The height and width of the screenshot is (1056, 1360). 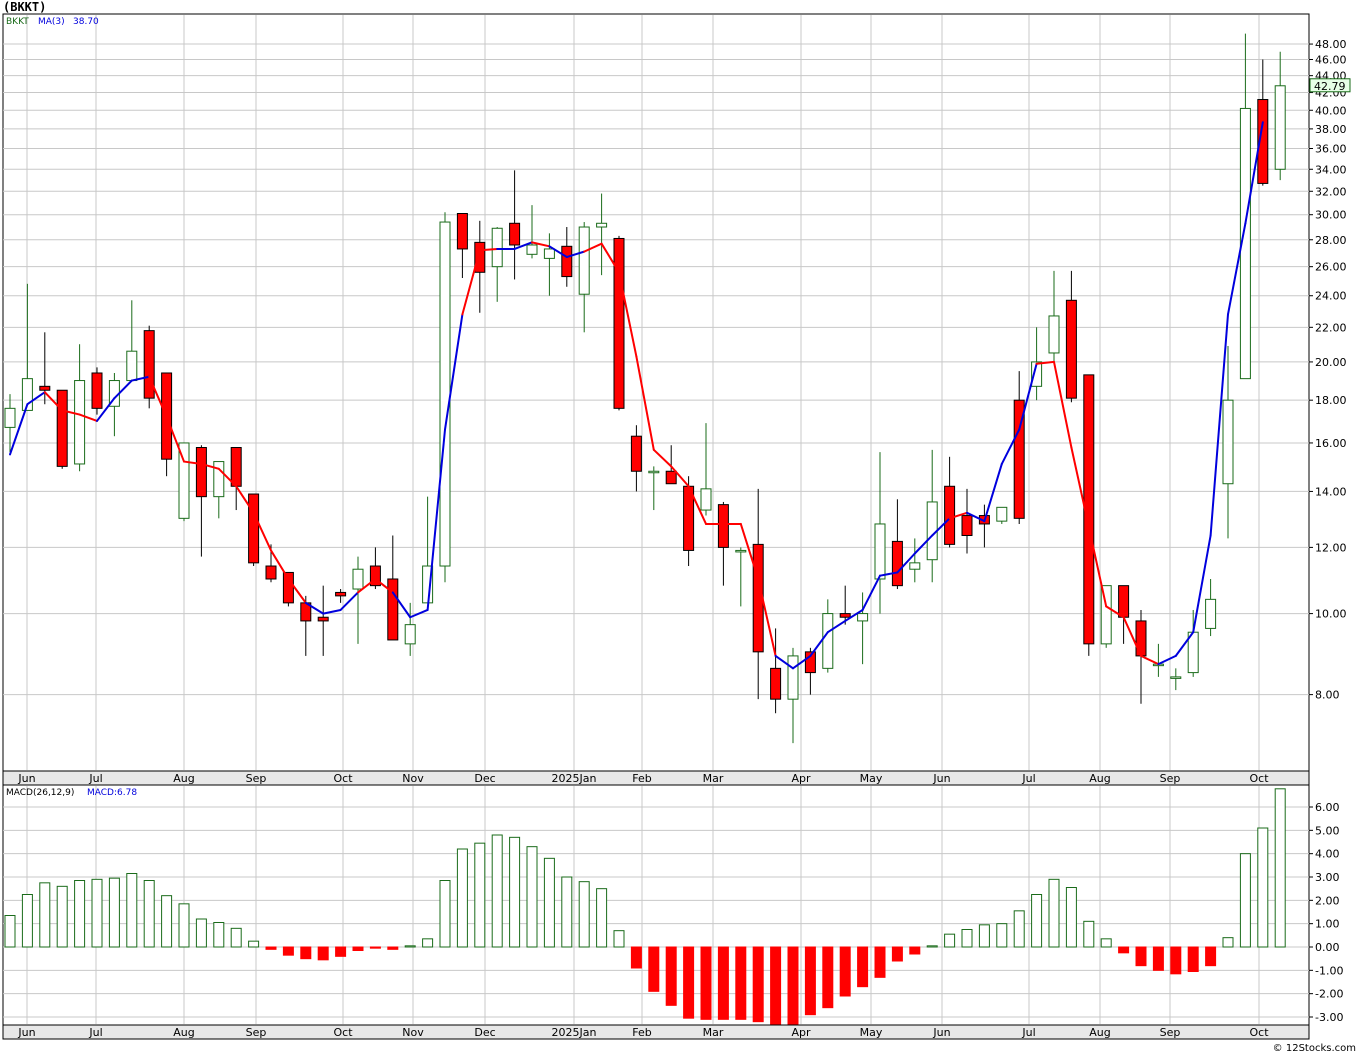 What do you see at coordinates (343, 778) in the screenshot?
I see `price-x-tick-label: Oct` at bounding box center [343, 778].